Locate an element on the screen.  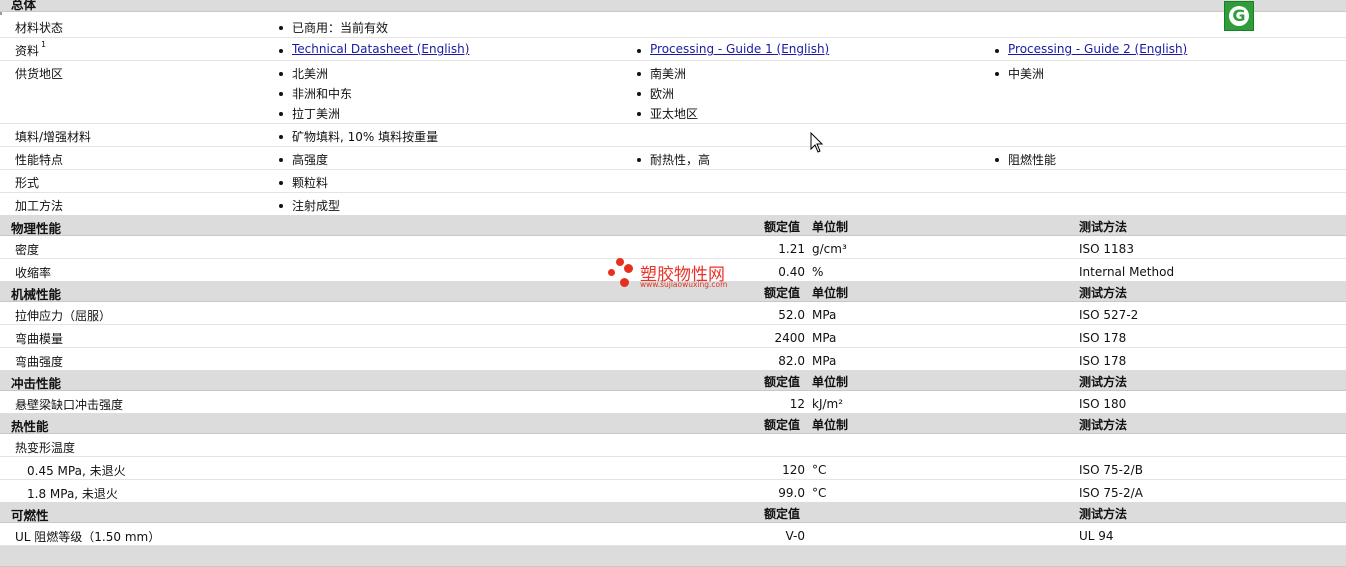
list-item: 中美洲 is located at coordinates (1019, 74).